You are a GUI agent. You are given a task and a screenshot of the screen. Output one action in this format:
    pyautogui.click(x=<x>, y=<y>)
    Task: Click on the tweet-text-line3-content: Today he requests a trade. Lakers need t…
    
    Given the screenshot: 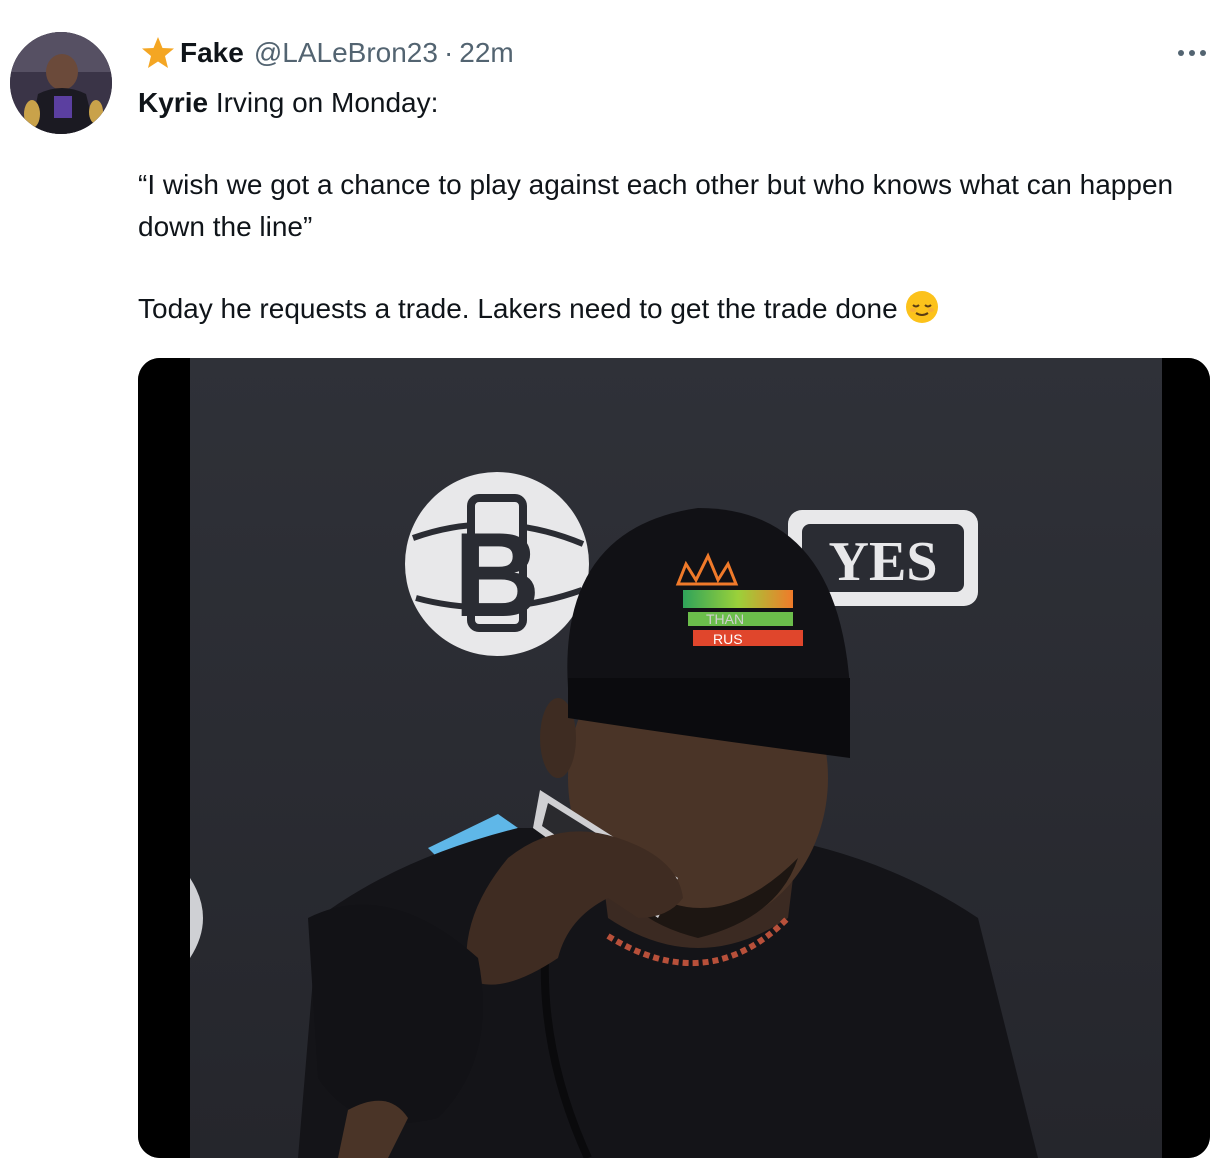 What is the action you would take?
    pyautogui.click(x=518, y=308)
    